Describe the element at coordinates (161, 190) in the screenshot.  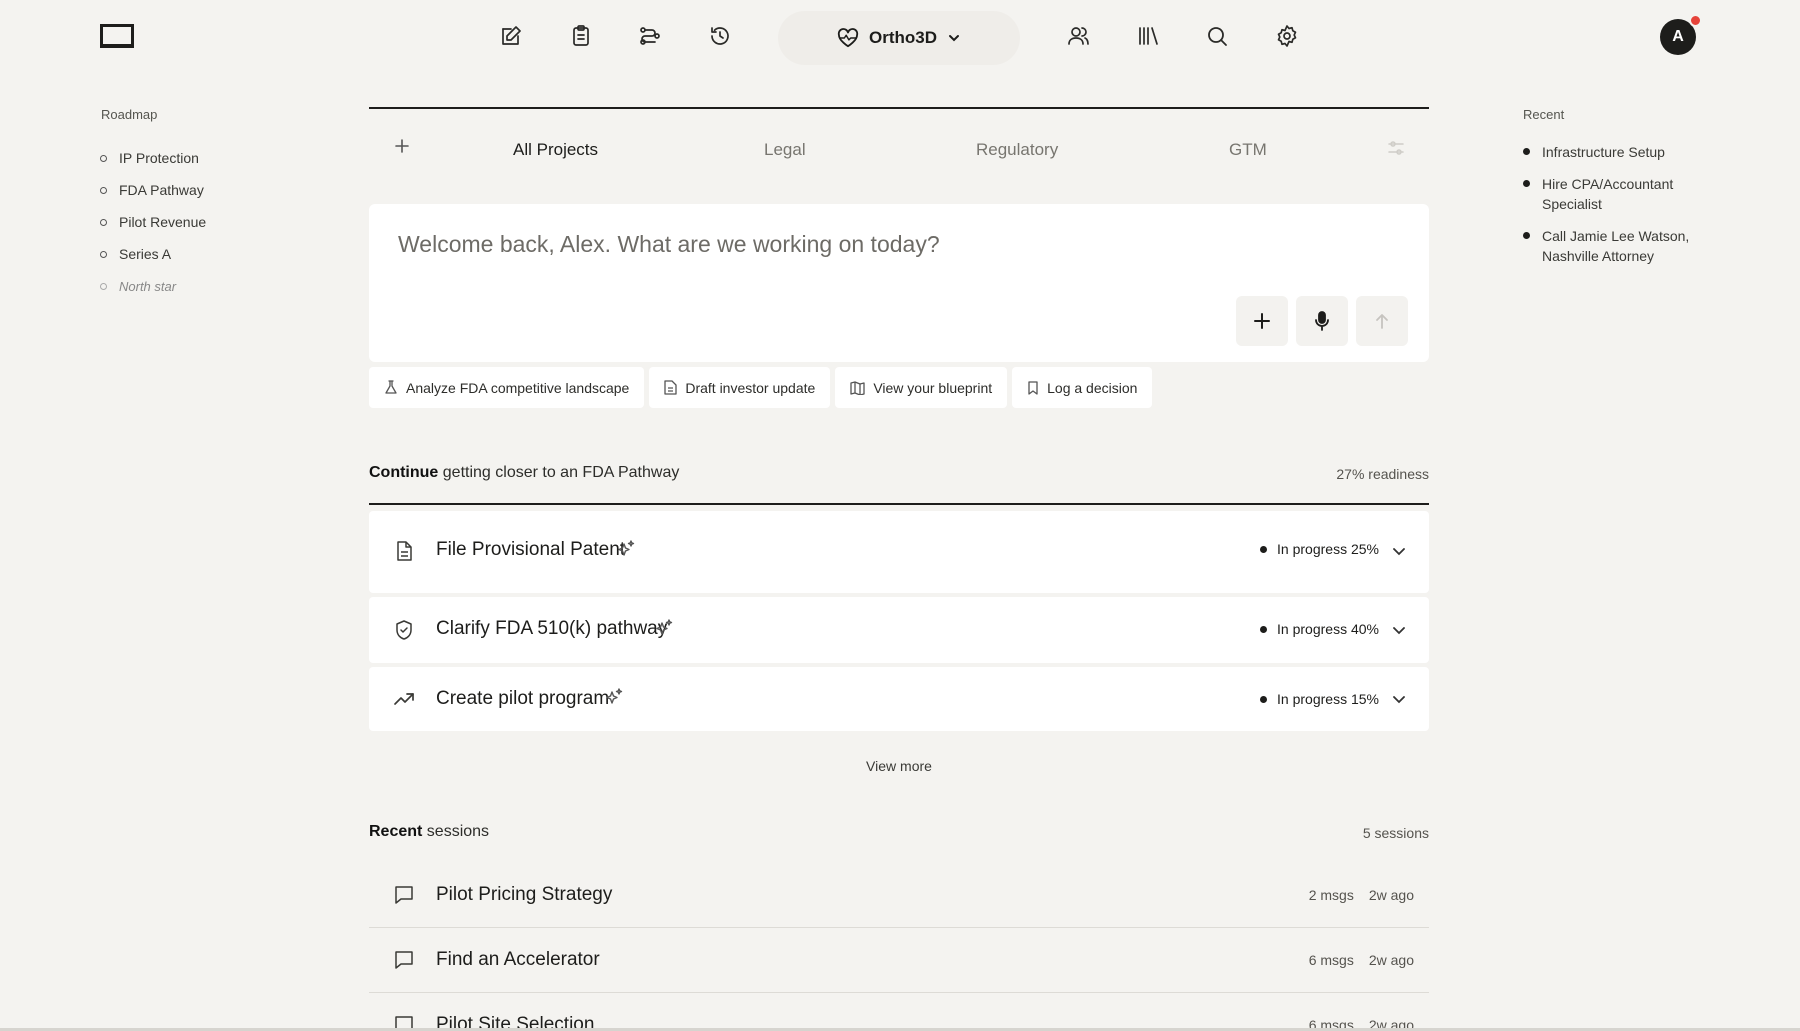
I see `roadmap-item-label: FDA Pathway` at that location.